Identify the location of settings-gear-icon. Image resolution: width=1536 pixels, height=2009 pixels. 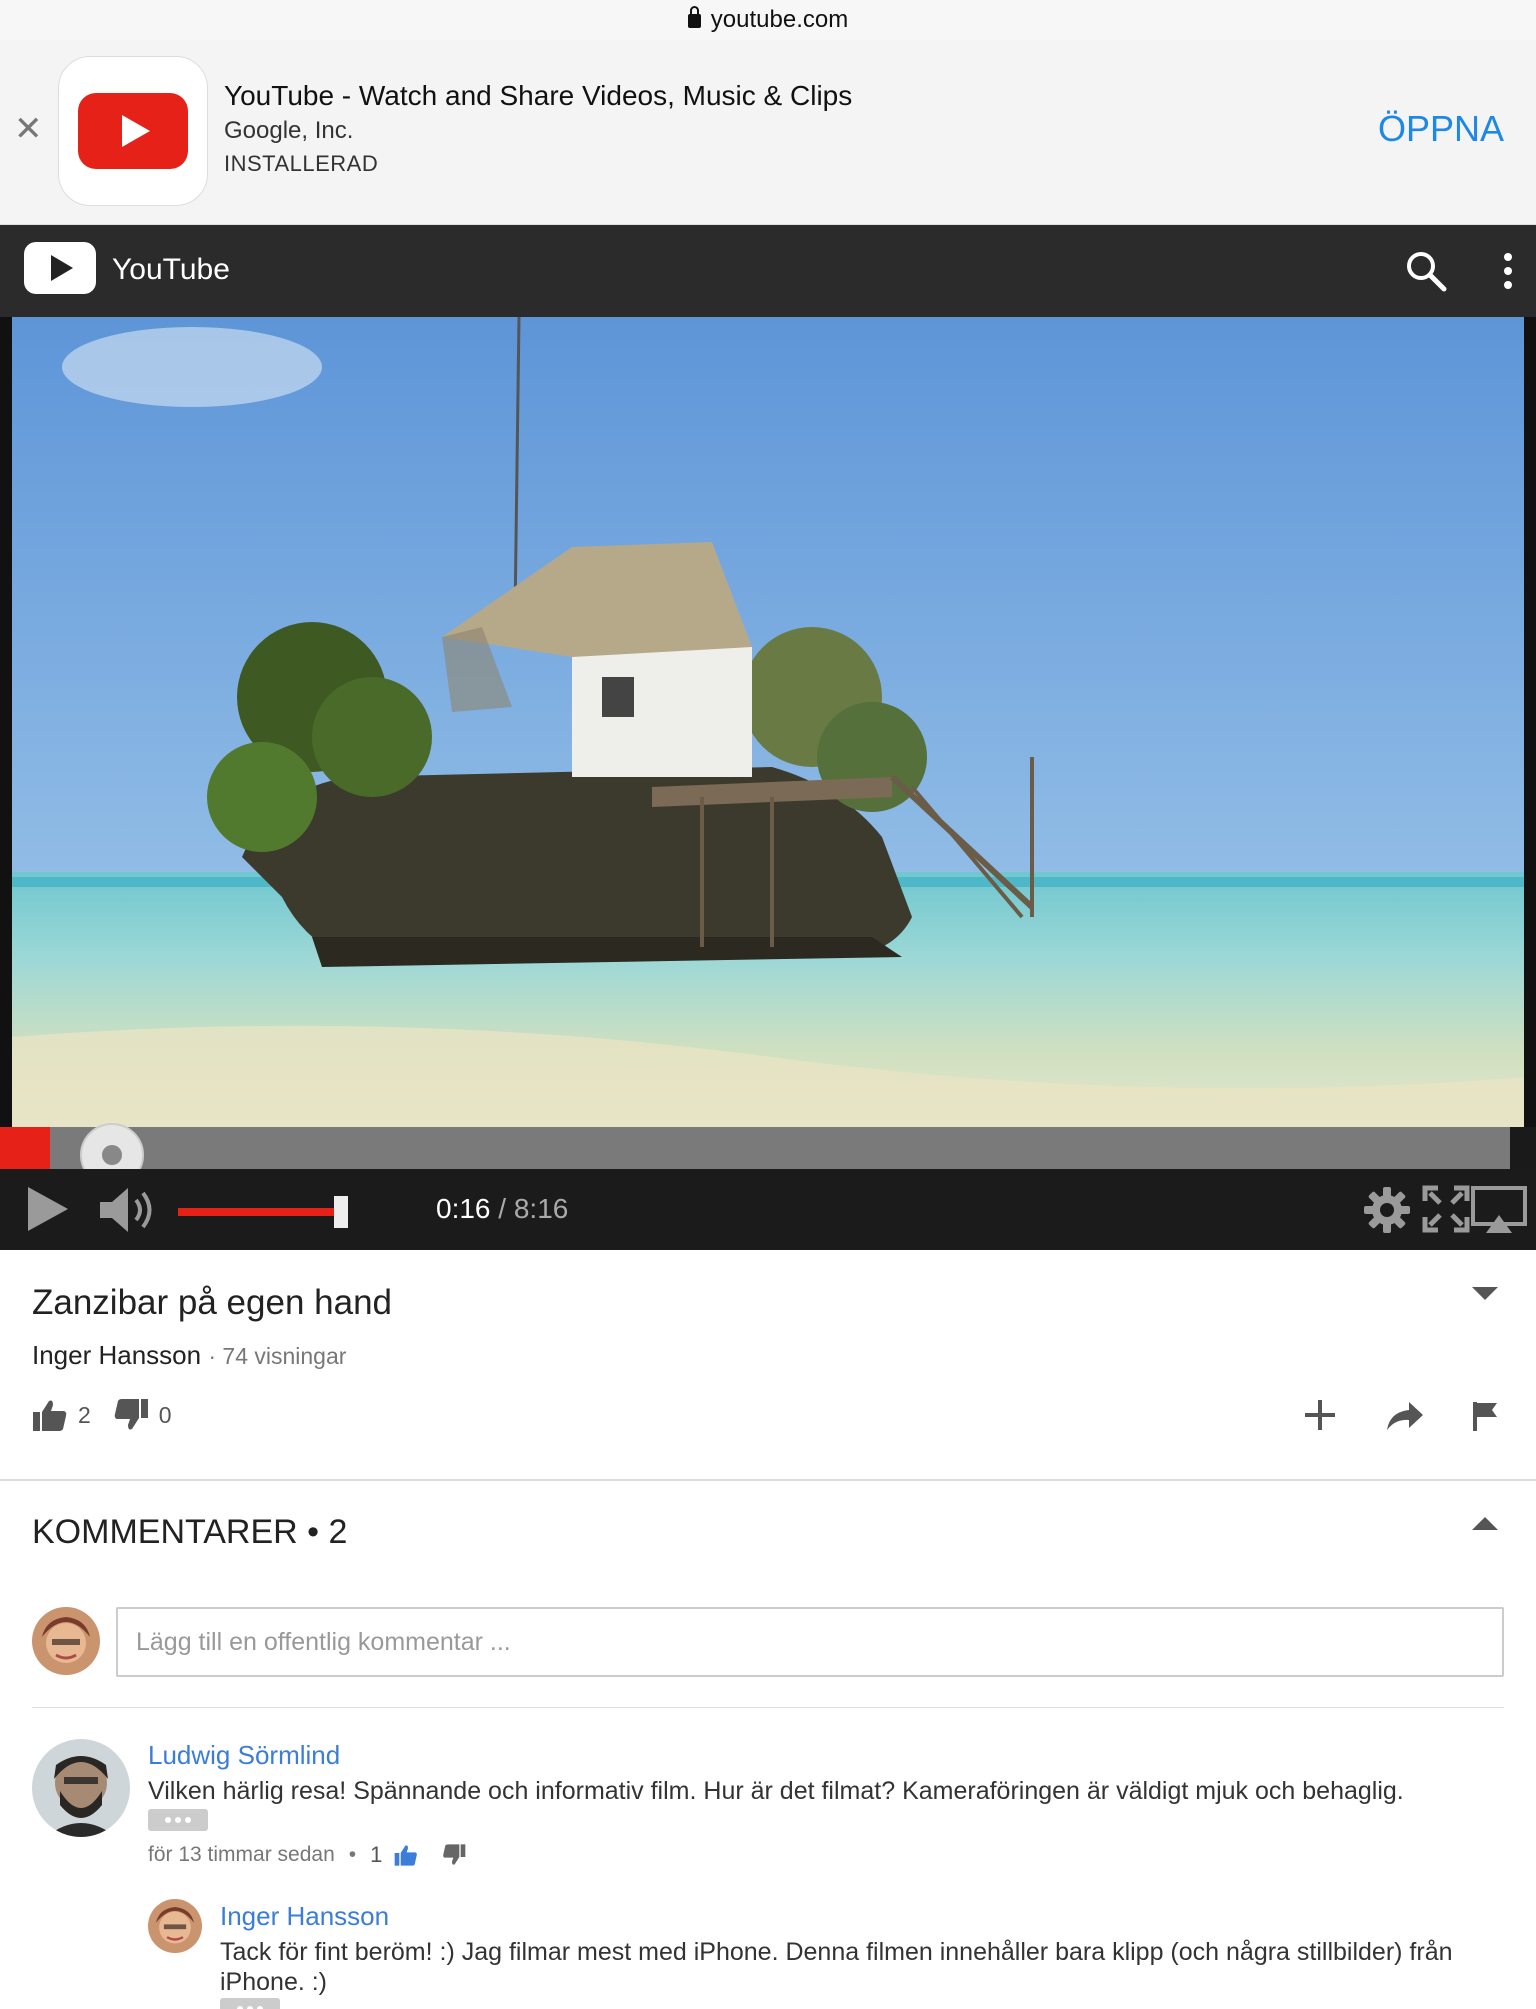
(1387, 1210).